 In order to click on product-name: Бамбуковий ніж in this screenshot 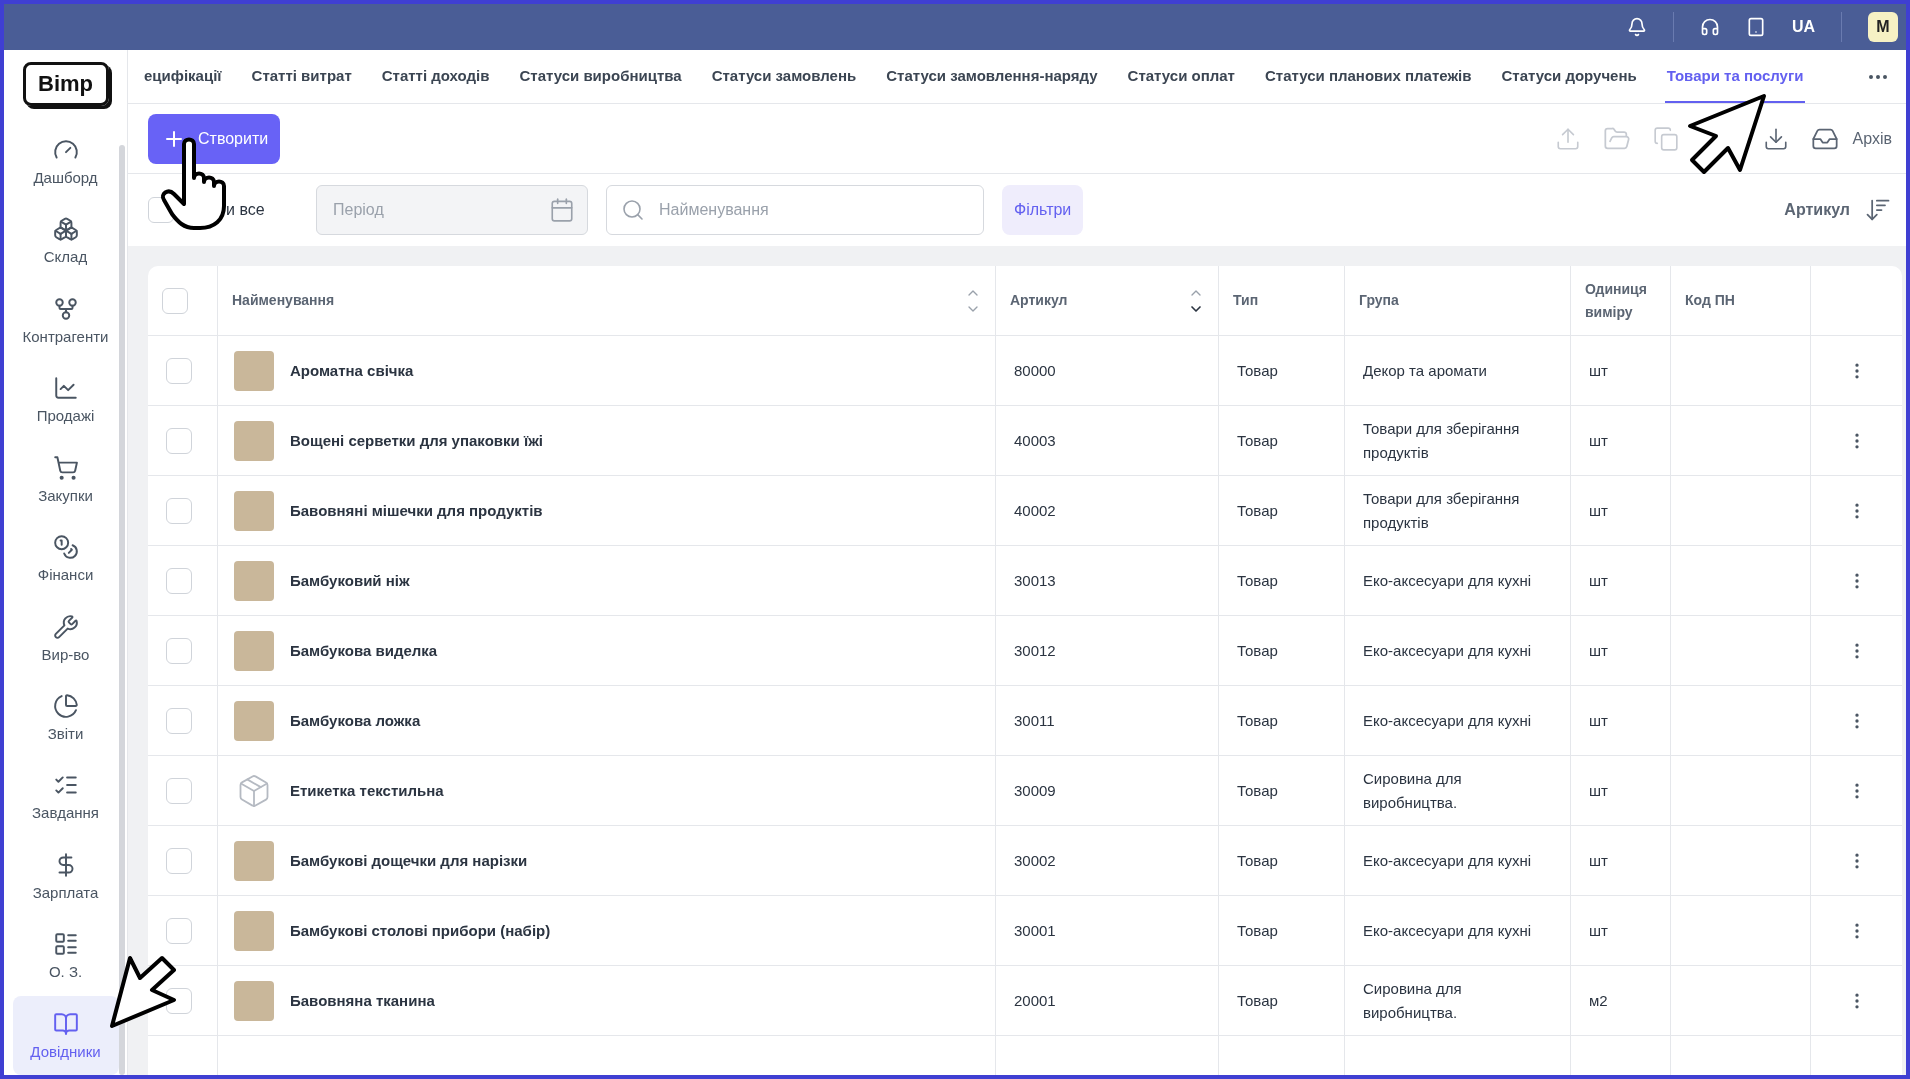, I will do `click(350, 580)`.